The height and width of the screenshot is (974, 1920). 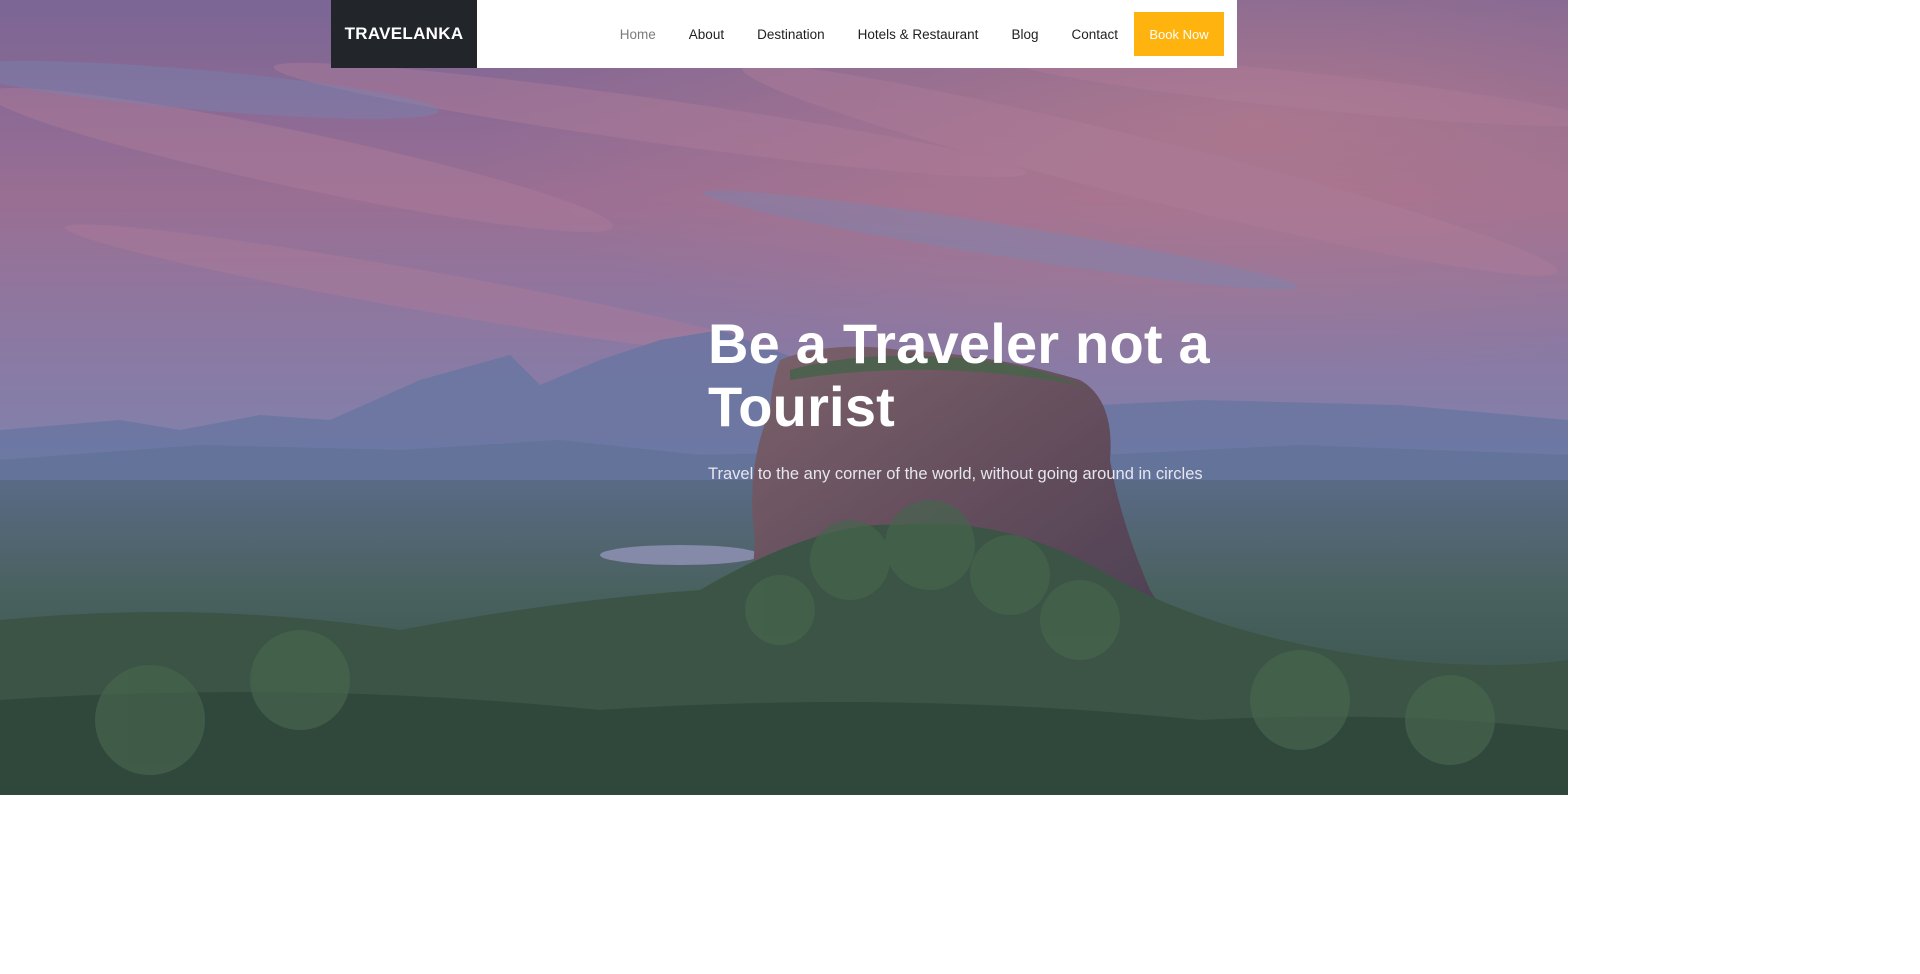 What do you see at coordinates (638, 34) in the screenshot?
I see `nav-item-home: Home` at bounding box center [638, 34].